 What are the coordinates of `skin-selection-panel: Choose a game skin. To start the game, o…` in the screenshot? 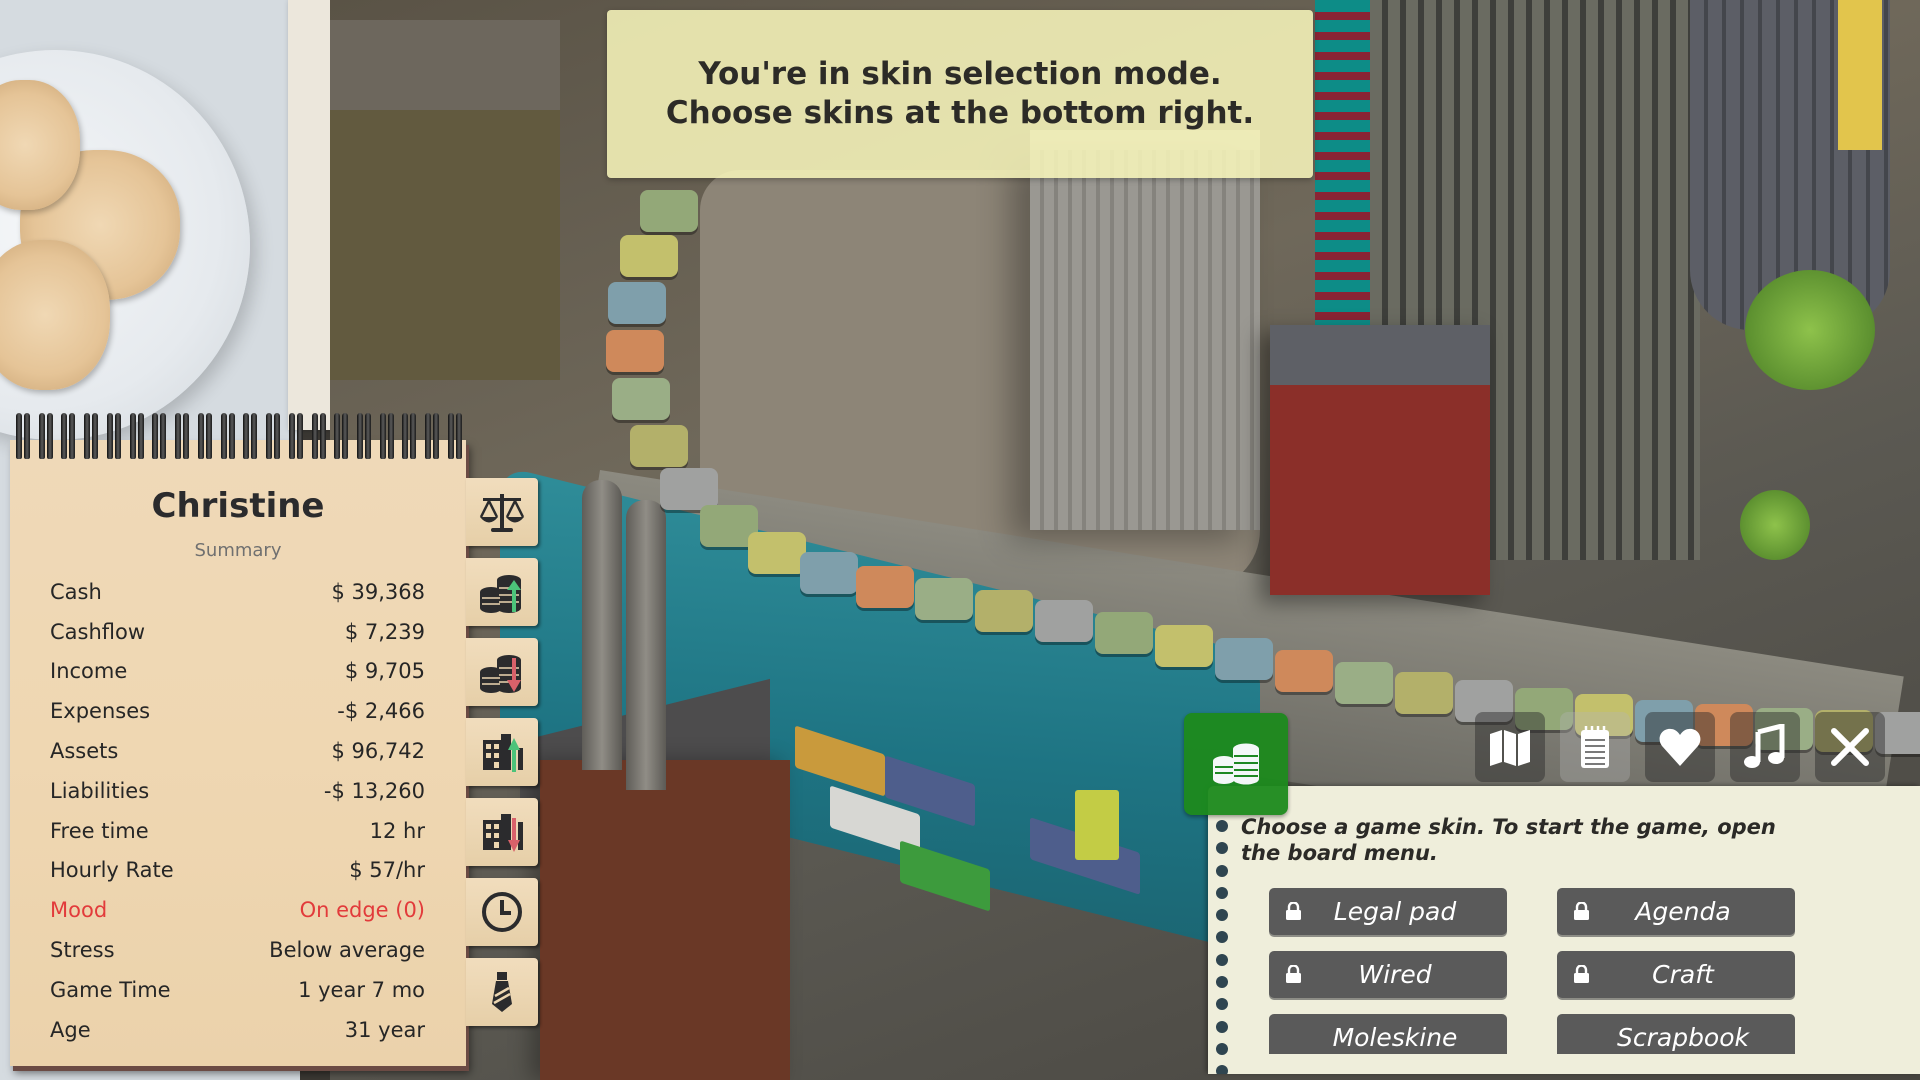 It's located at (1564, 930).